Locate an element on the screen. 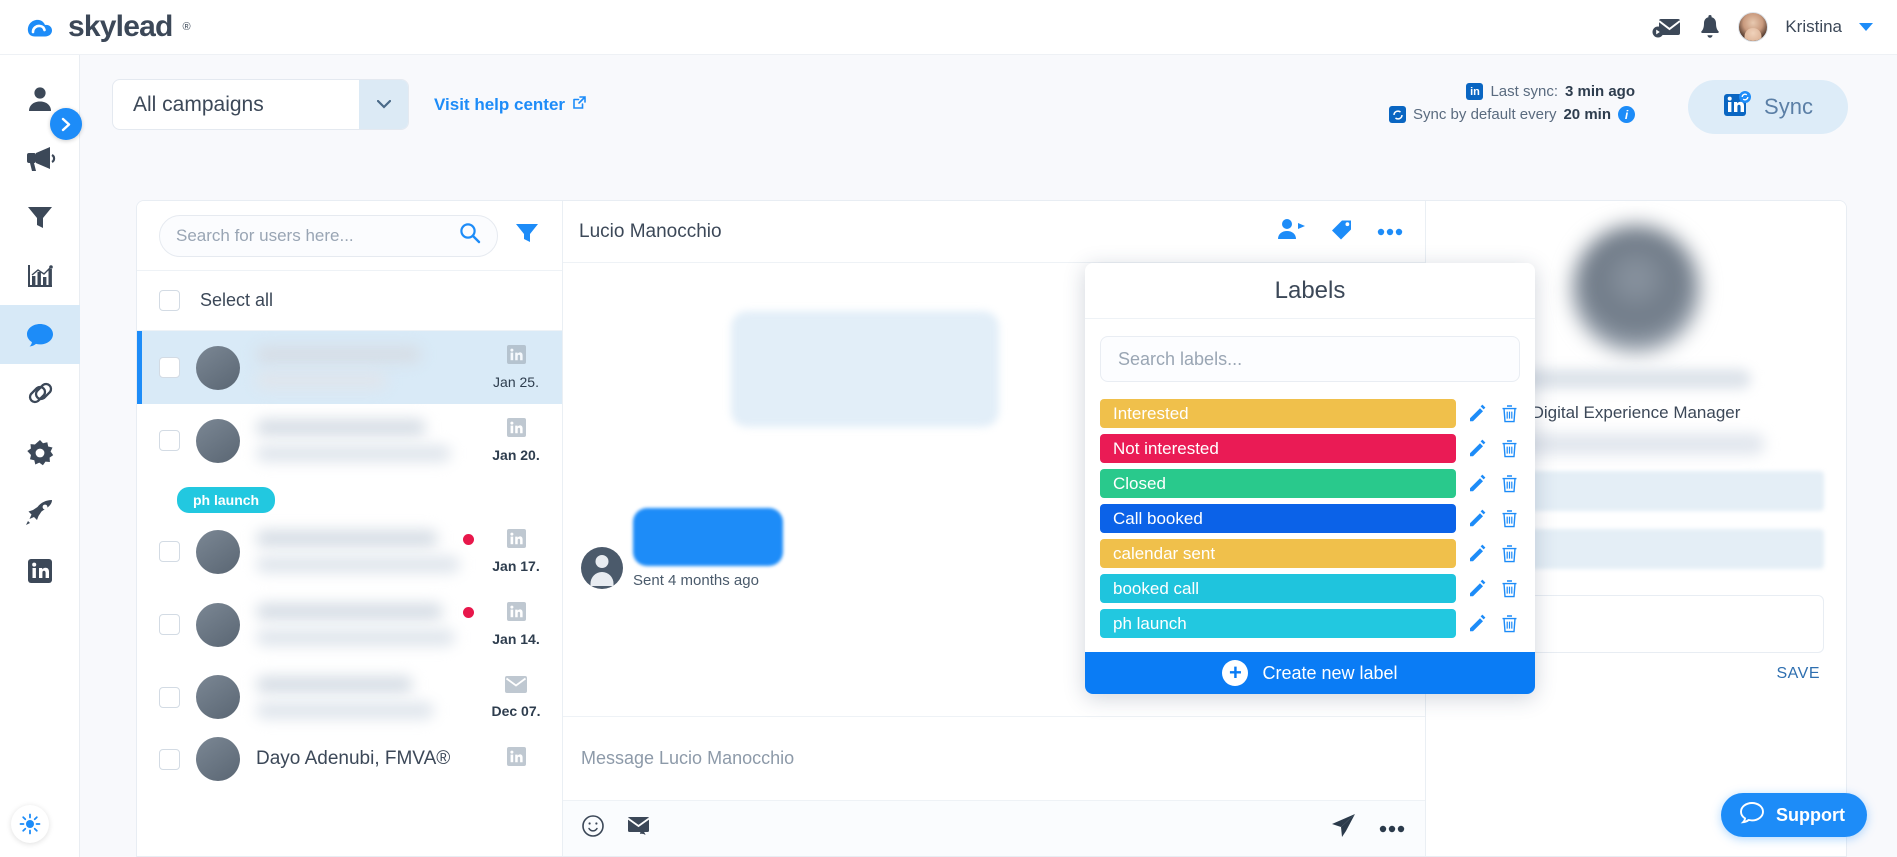 The height and width of the screenshot is (857, 1897). filter-icon is located at coordinates (527, 235).